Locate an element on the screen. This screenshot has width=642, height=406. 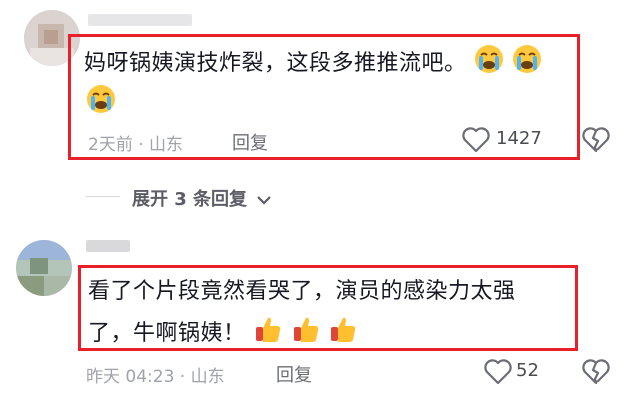
like-button: 52 is located at coordinates (524, 372).